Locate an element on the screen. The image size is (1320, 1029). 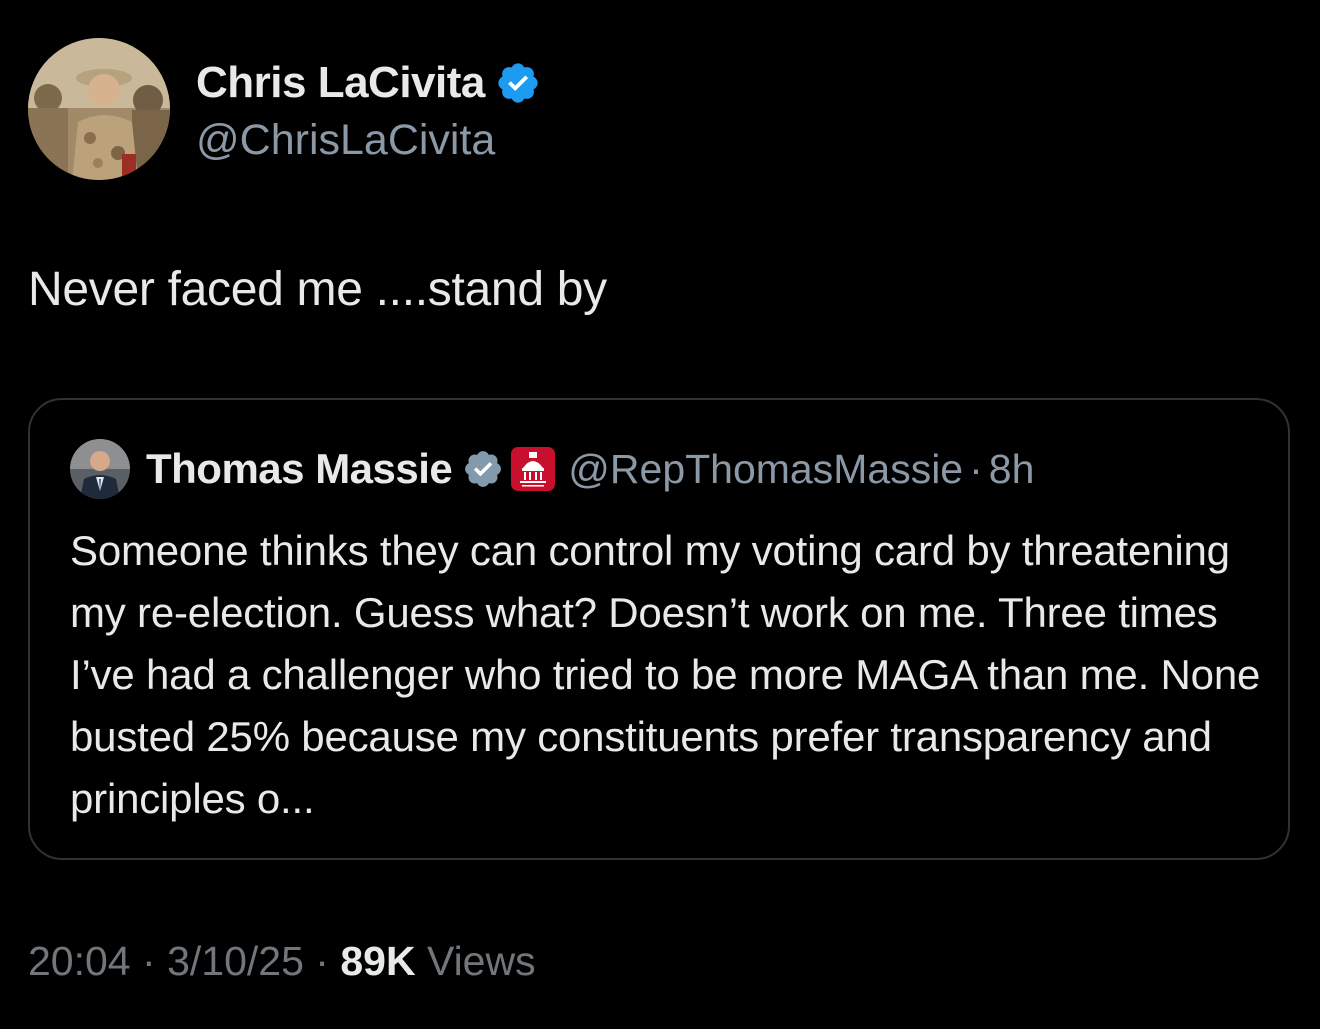
quoted-author-avatar is located at coordinates (100, 469).